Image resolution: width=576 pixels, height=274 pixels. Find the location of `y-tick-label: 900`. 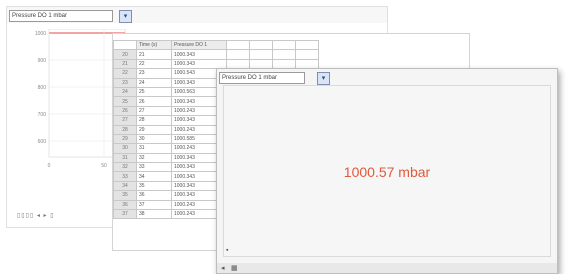

y-tick-label: 900 is located at coordinates (42, 61).